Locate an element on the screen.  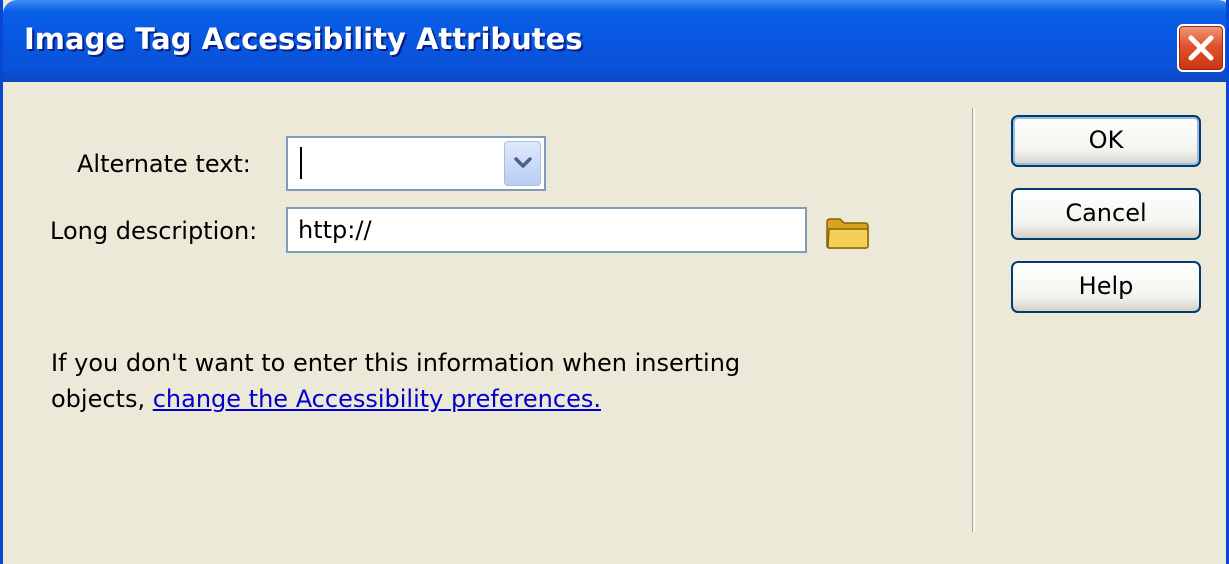
chevron-down-icon is located at coordinates (523, 162).